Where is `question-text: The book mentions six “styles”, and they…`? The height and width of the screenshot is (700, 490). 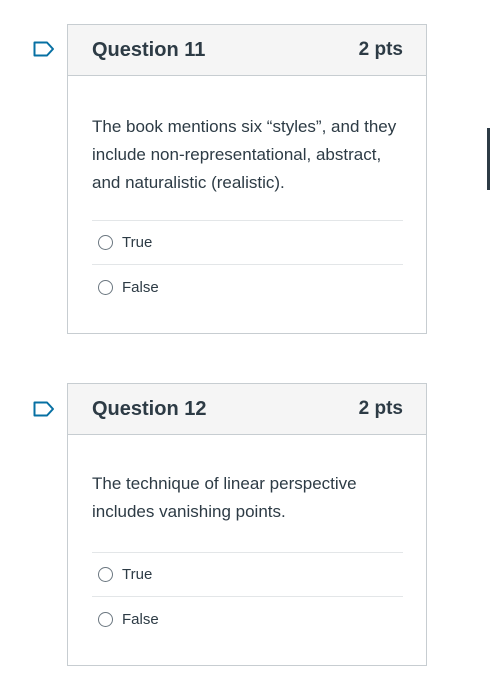
question-text: The book mentions six “styles”, and they… is located at coordinates (244, 154).